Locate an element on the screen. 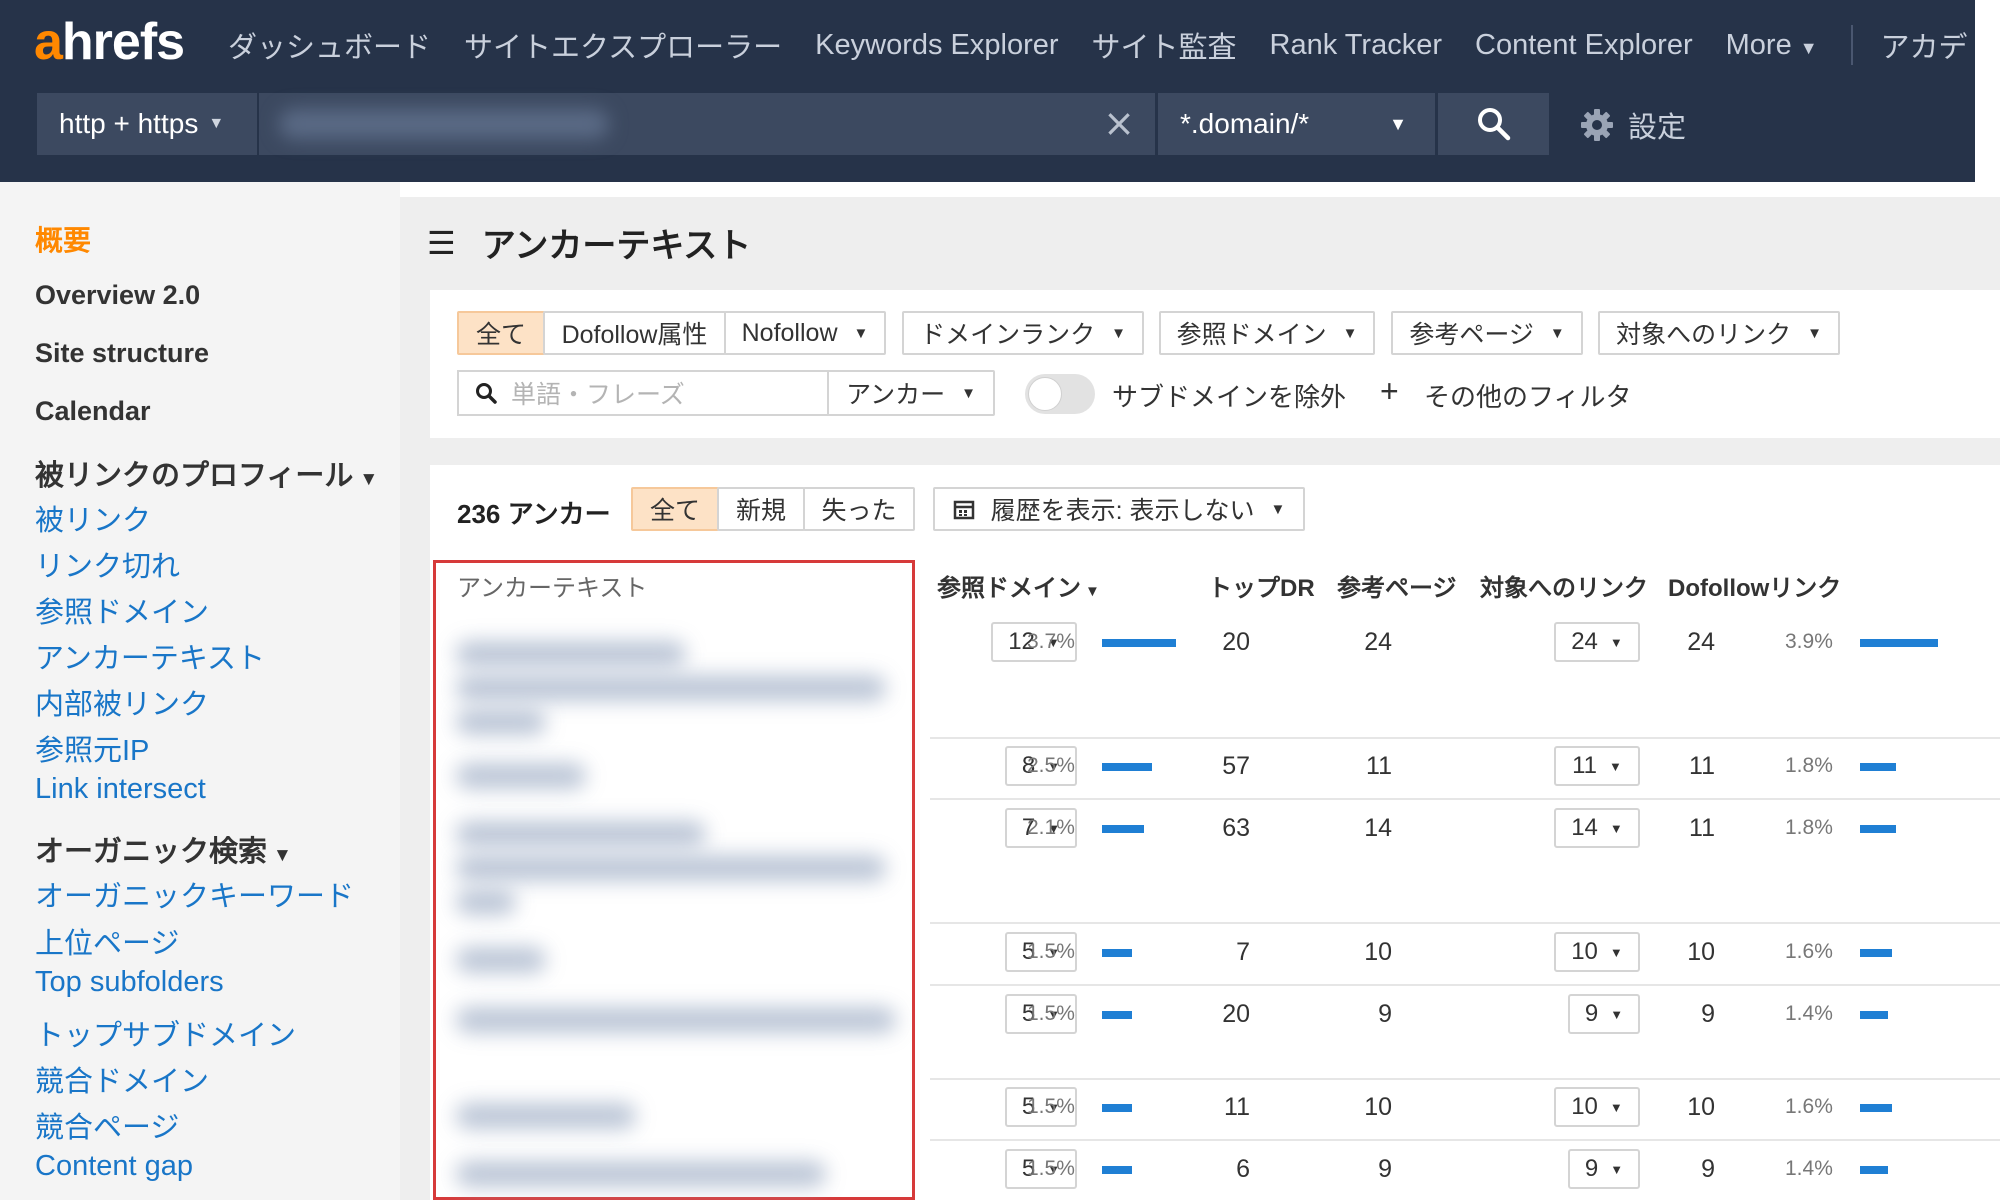 The image size is (2000, 1200). sidebar-item-competing-domains: 競合ドメイン is located at coordinates (122, 1079).